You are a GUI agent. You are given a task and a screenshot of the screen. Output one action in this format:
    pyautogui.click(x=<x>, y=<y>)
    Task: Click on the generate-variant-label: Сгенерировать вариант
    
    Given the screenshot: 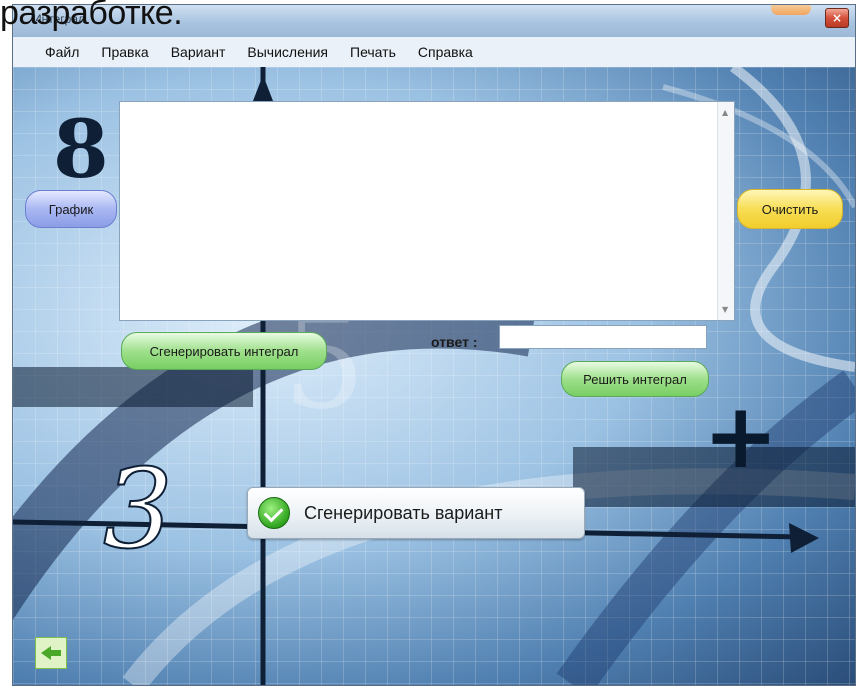 What is the action you would take?
    pyautogui.click(x=403, y=512)
    